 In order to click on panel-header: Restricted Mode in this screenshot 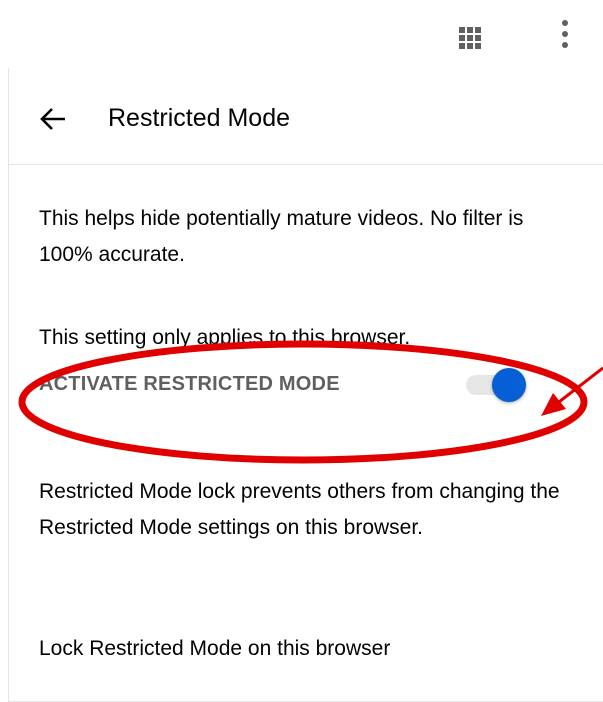, I will do `click(306, 116)`.